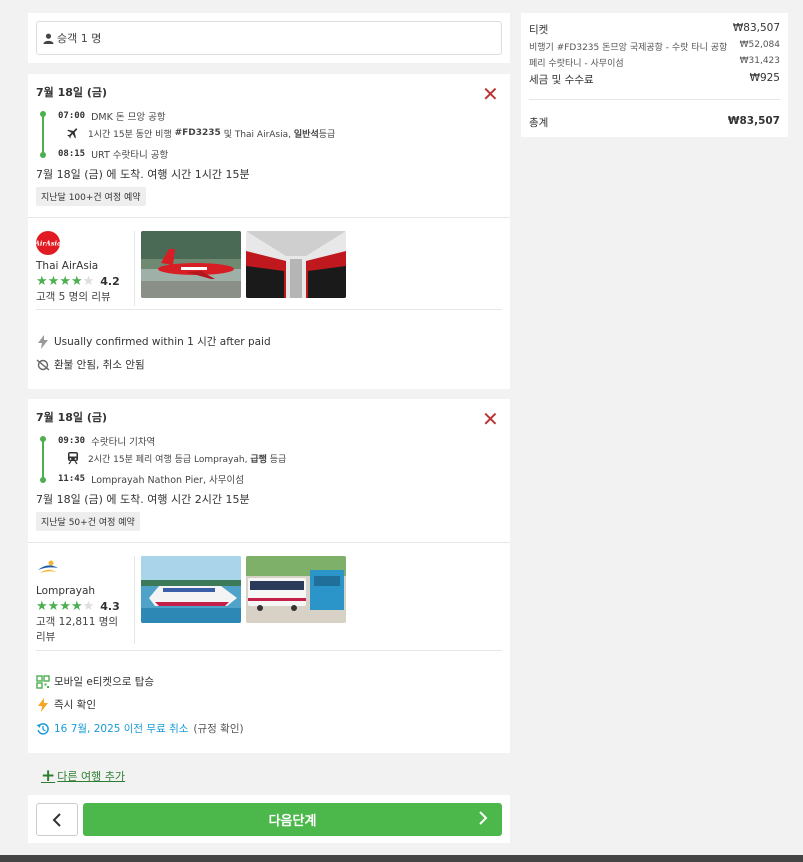 Image resolution: width=803 pixels, height=862 pixels. I want to click on feature-text: 즉시 확인, so click(75, 705).